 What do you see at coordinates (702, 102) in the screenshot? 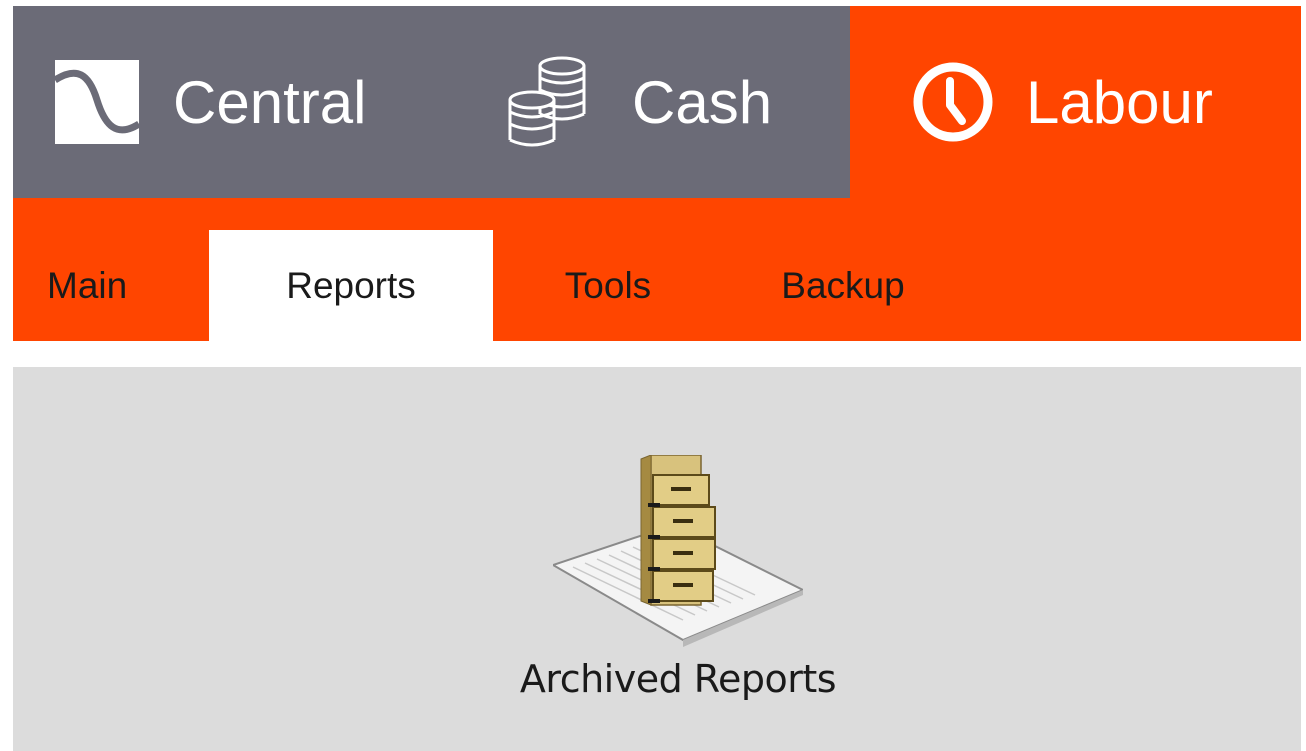
I see `module-cash-label: Cash` at bounding box center [702, 102].